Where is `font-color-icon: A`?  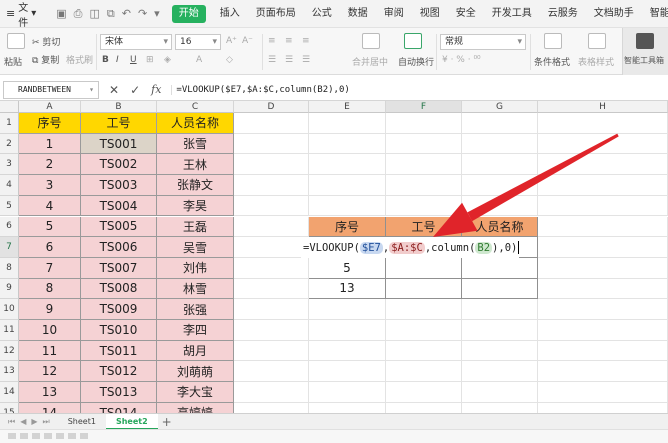
font-color-icon: A is located at coordinates (199, 60).